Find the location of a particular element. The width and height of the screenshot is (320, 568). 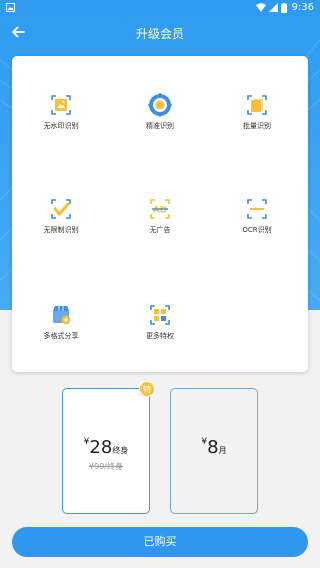

feature-label: 无水印识别 is located at coordinates (61, 126).